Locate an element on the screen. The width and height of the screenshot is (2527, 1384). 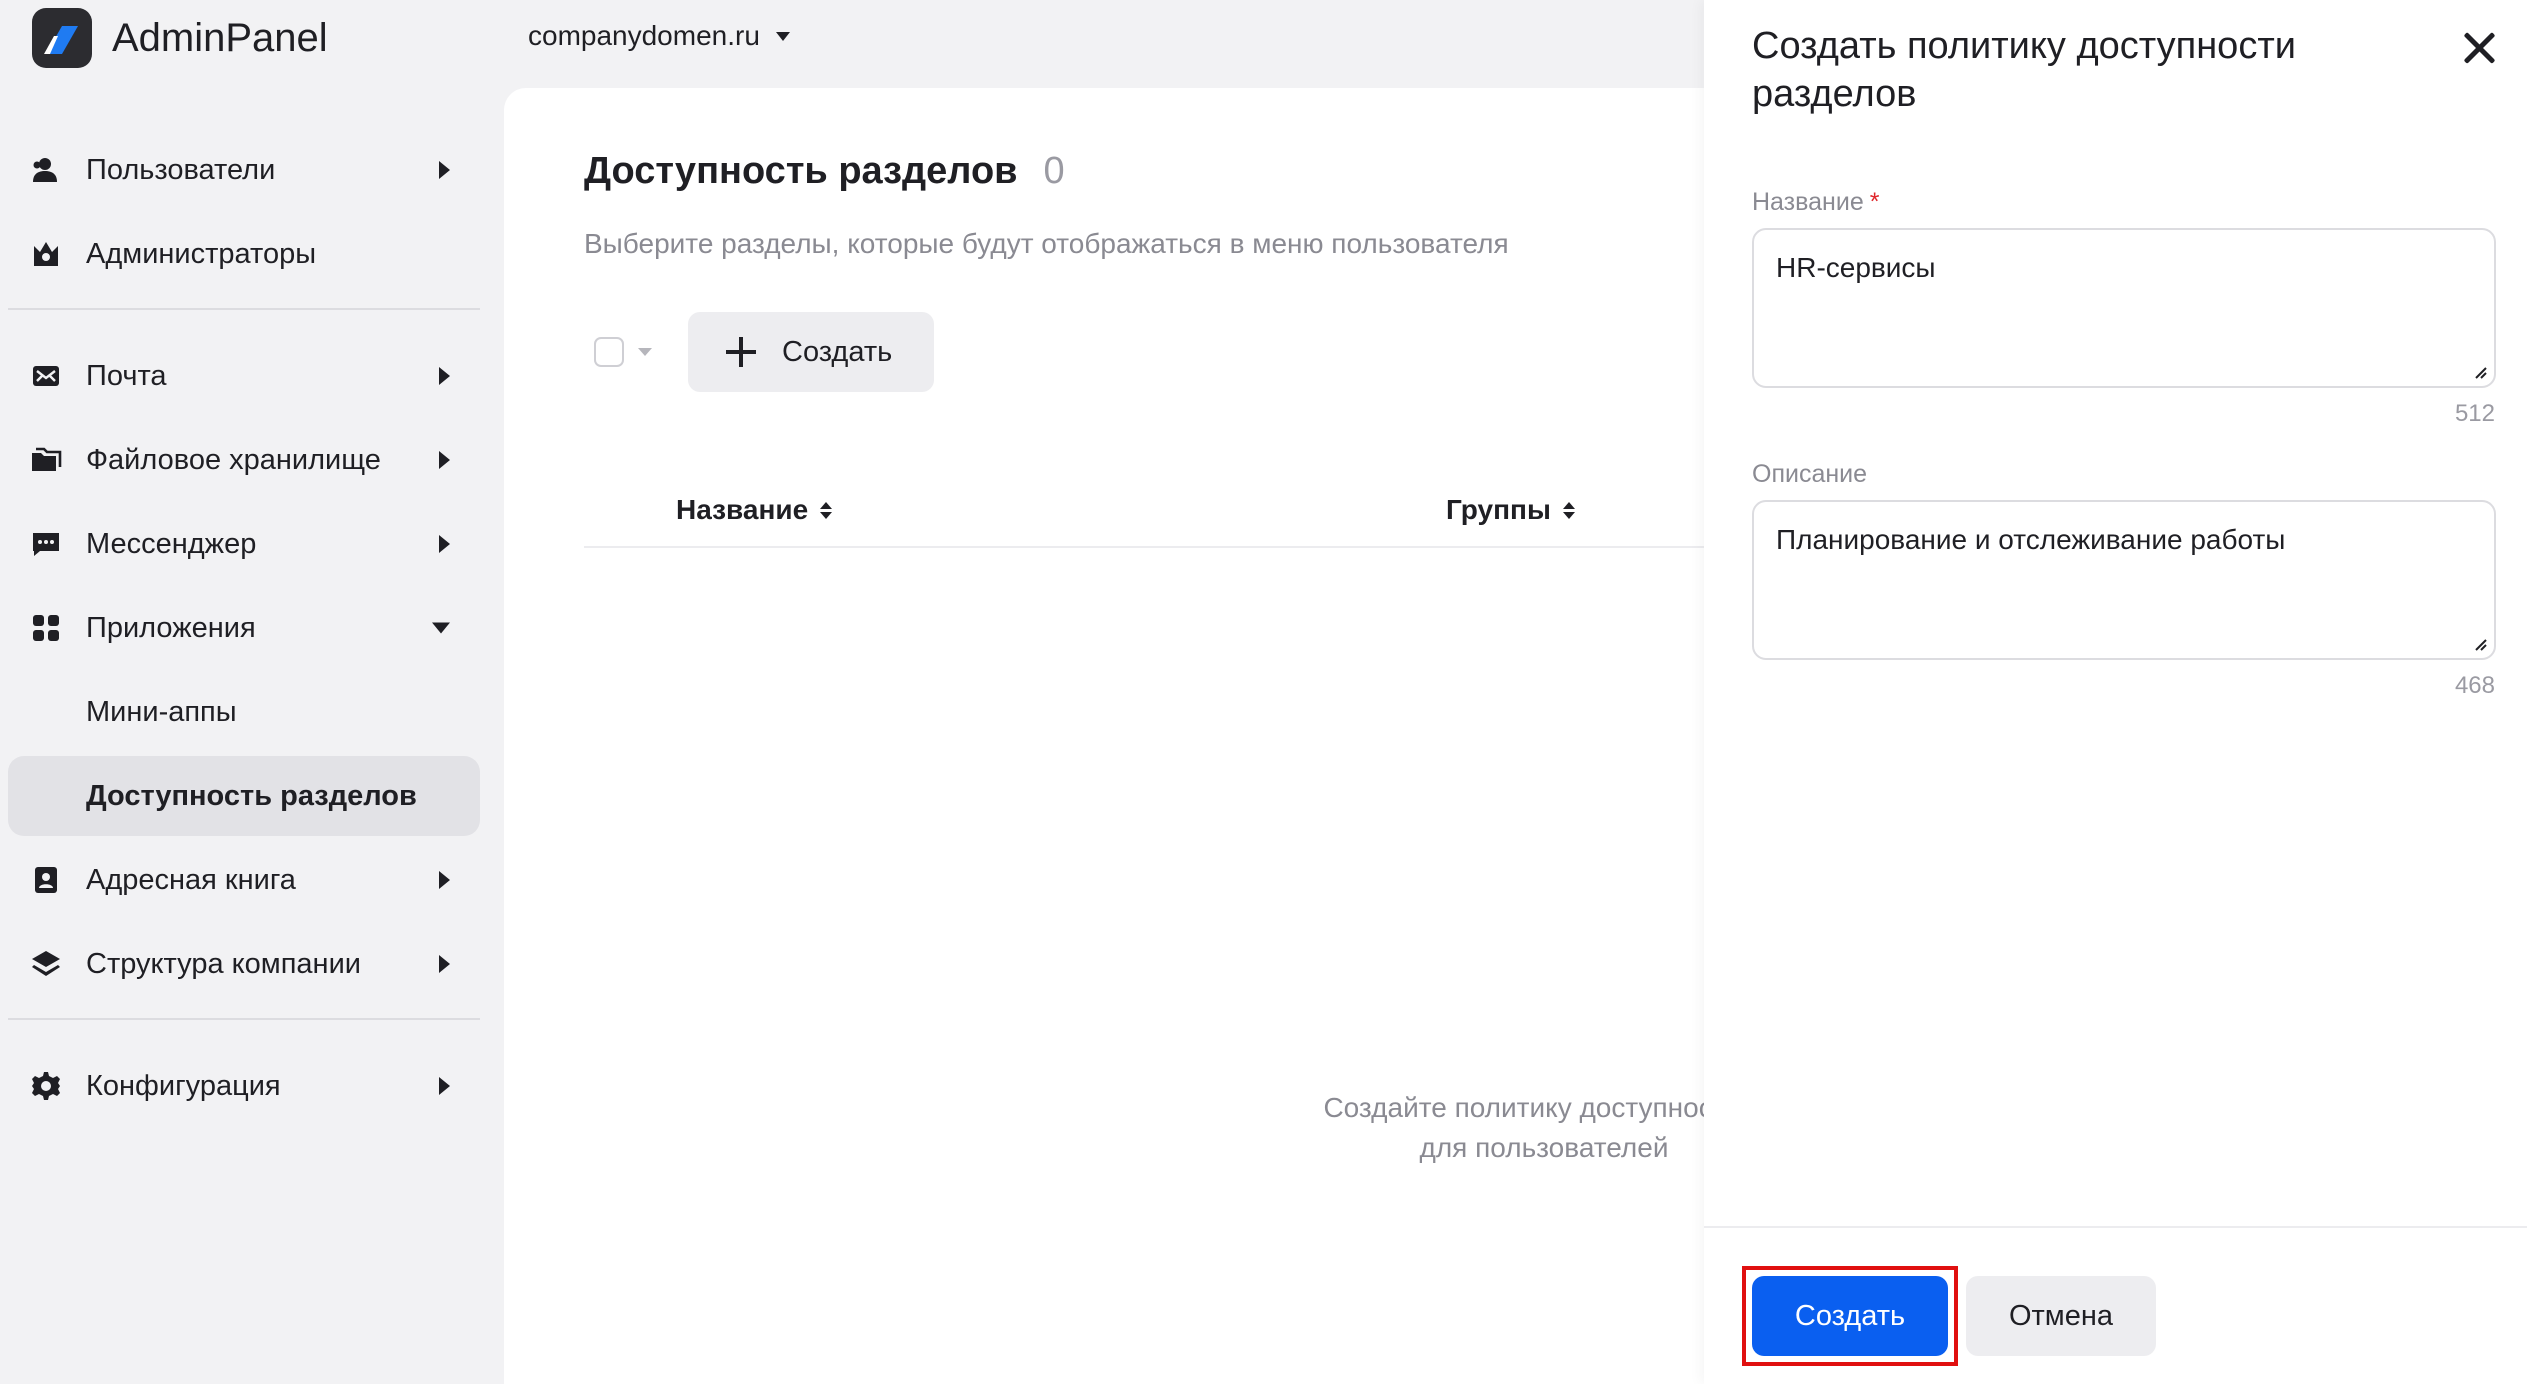
sidebar-item-label: Мини-аппы is located at coordinates (161, 711).